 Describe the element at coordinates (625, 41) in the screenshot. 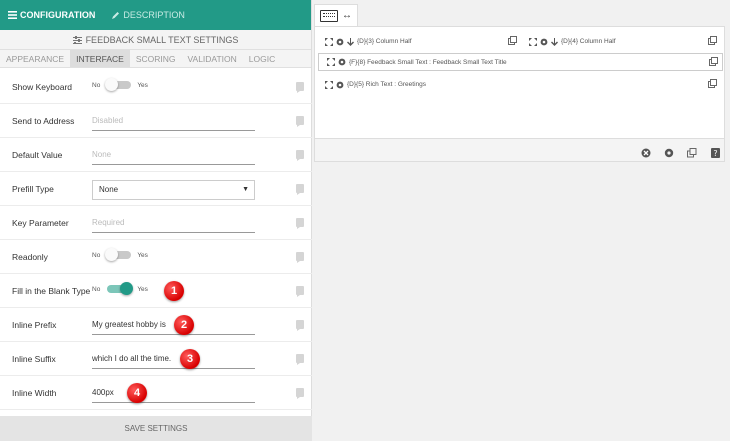

I see `component-column-half: {D}{4} Column Half` at that location.